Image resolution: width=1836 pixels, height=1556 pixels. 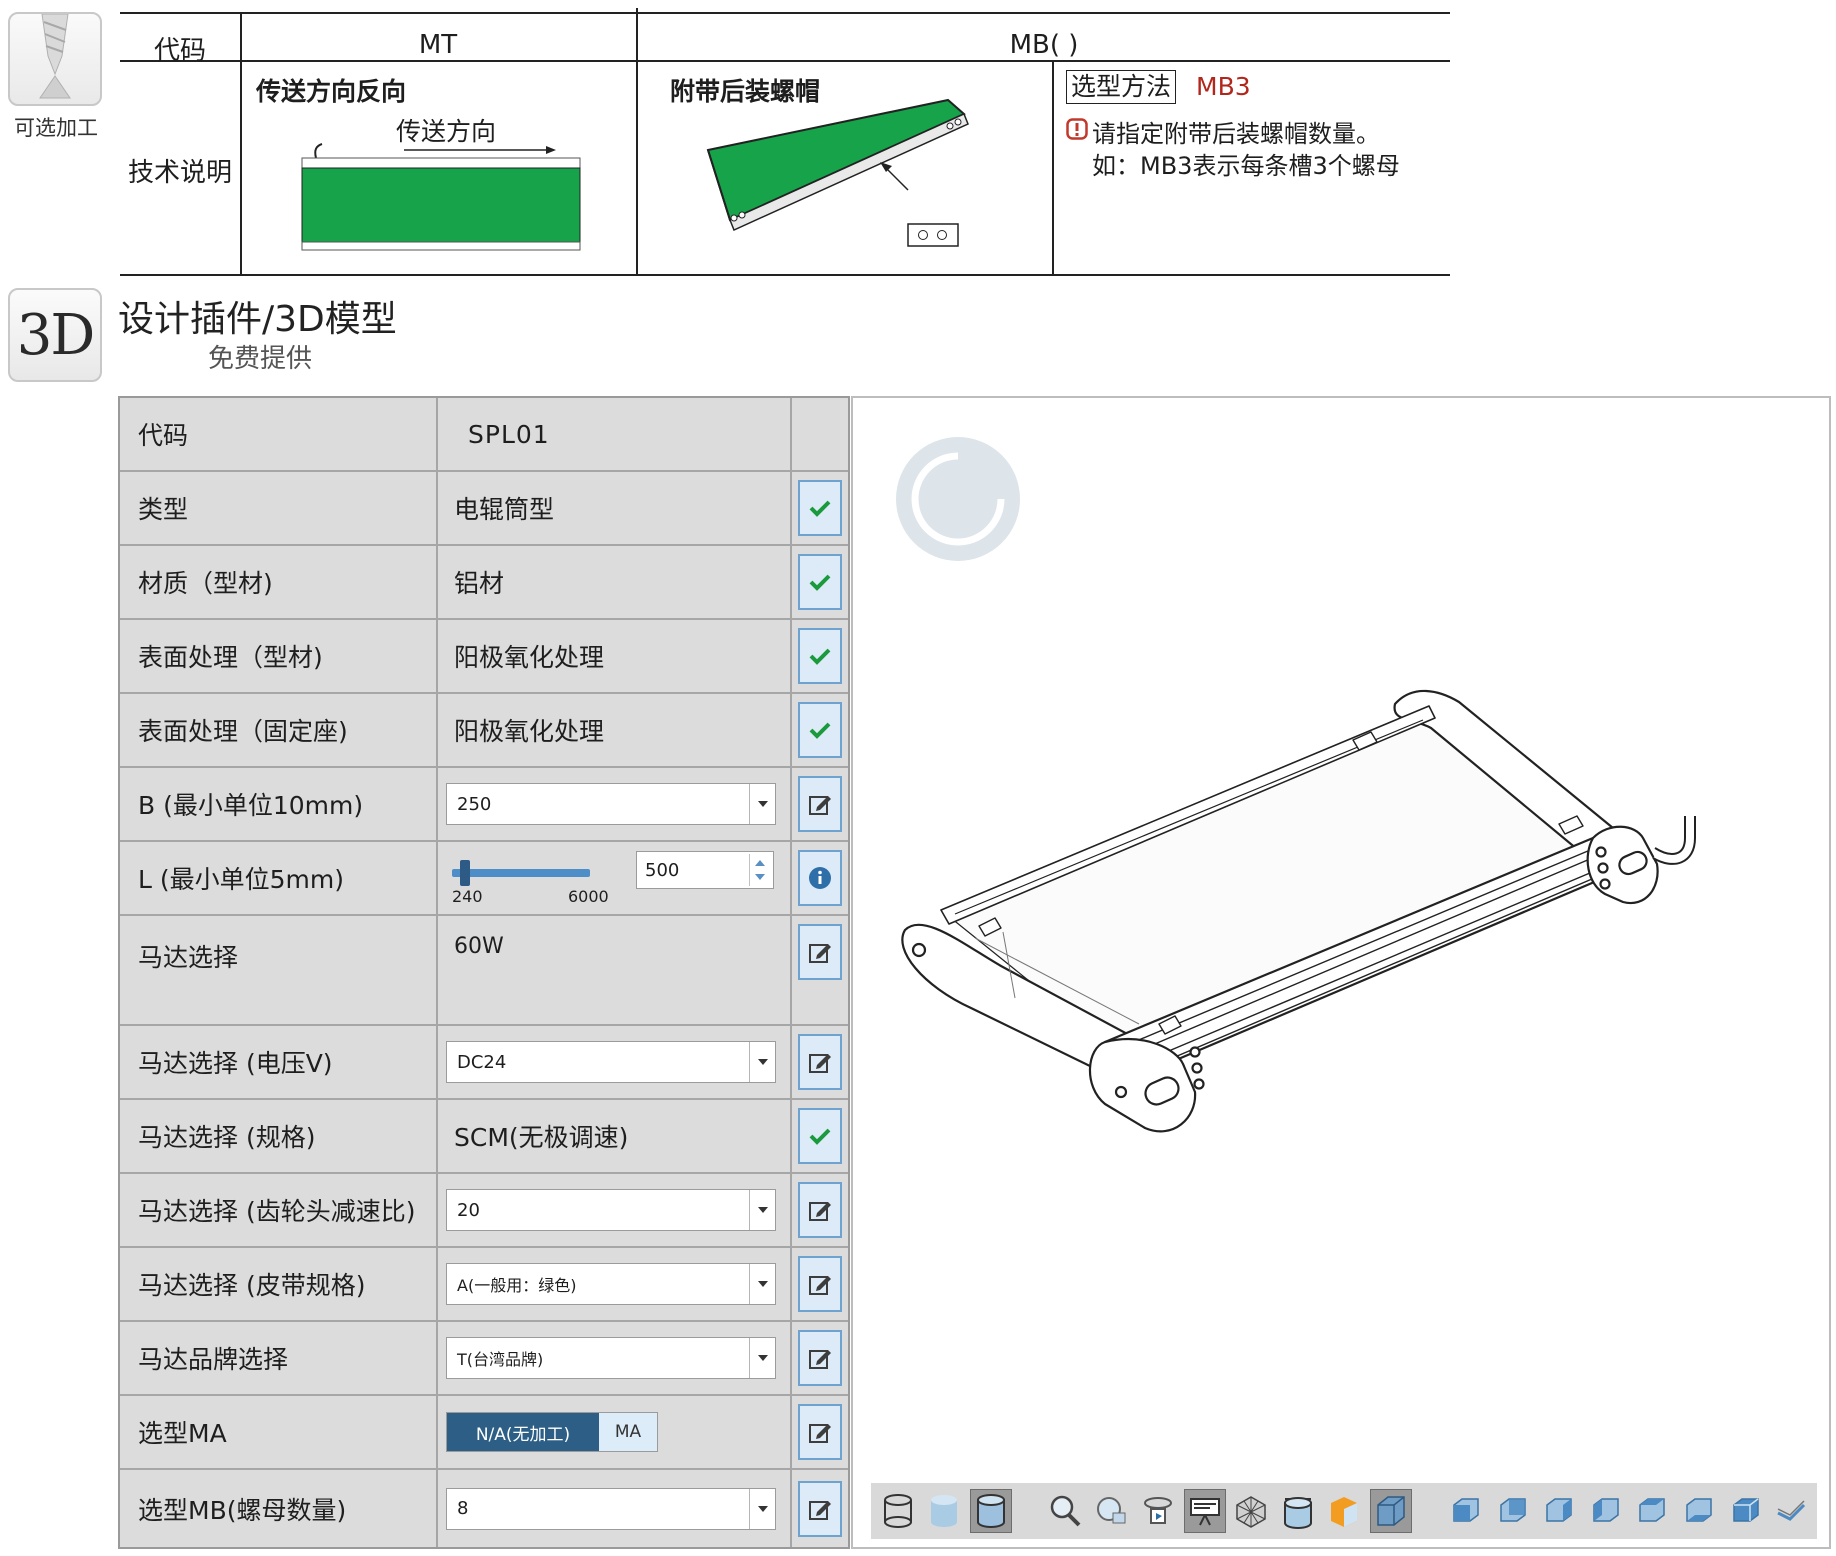 I want to click on section-subtitle: 免费提供, so click(x=260, y=359).